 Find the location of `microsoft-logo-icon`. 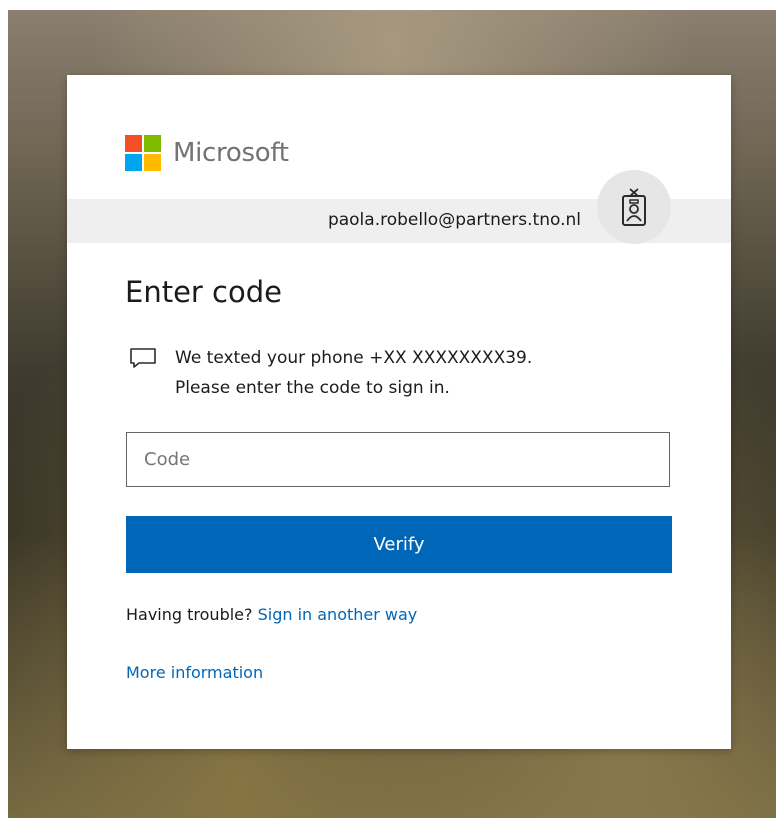

microsoft-logo-icon is located at coordinates (143, 153).